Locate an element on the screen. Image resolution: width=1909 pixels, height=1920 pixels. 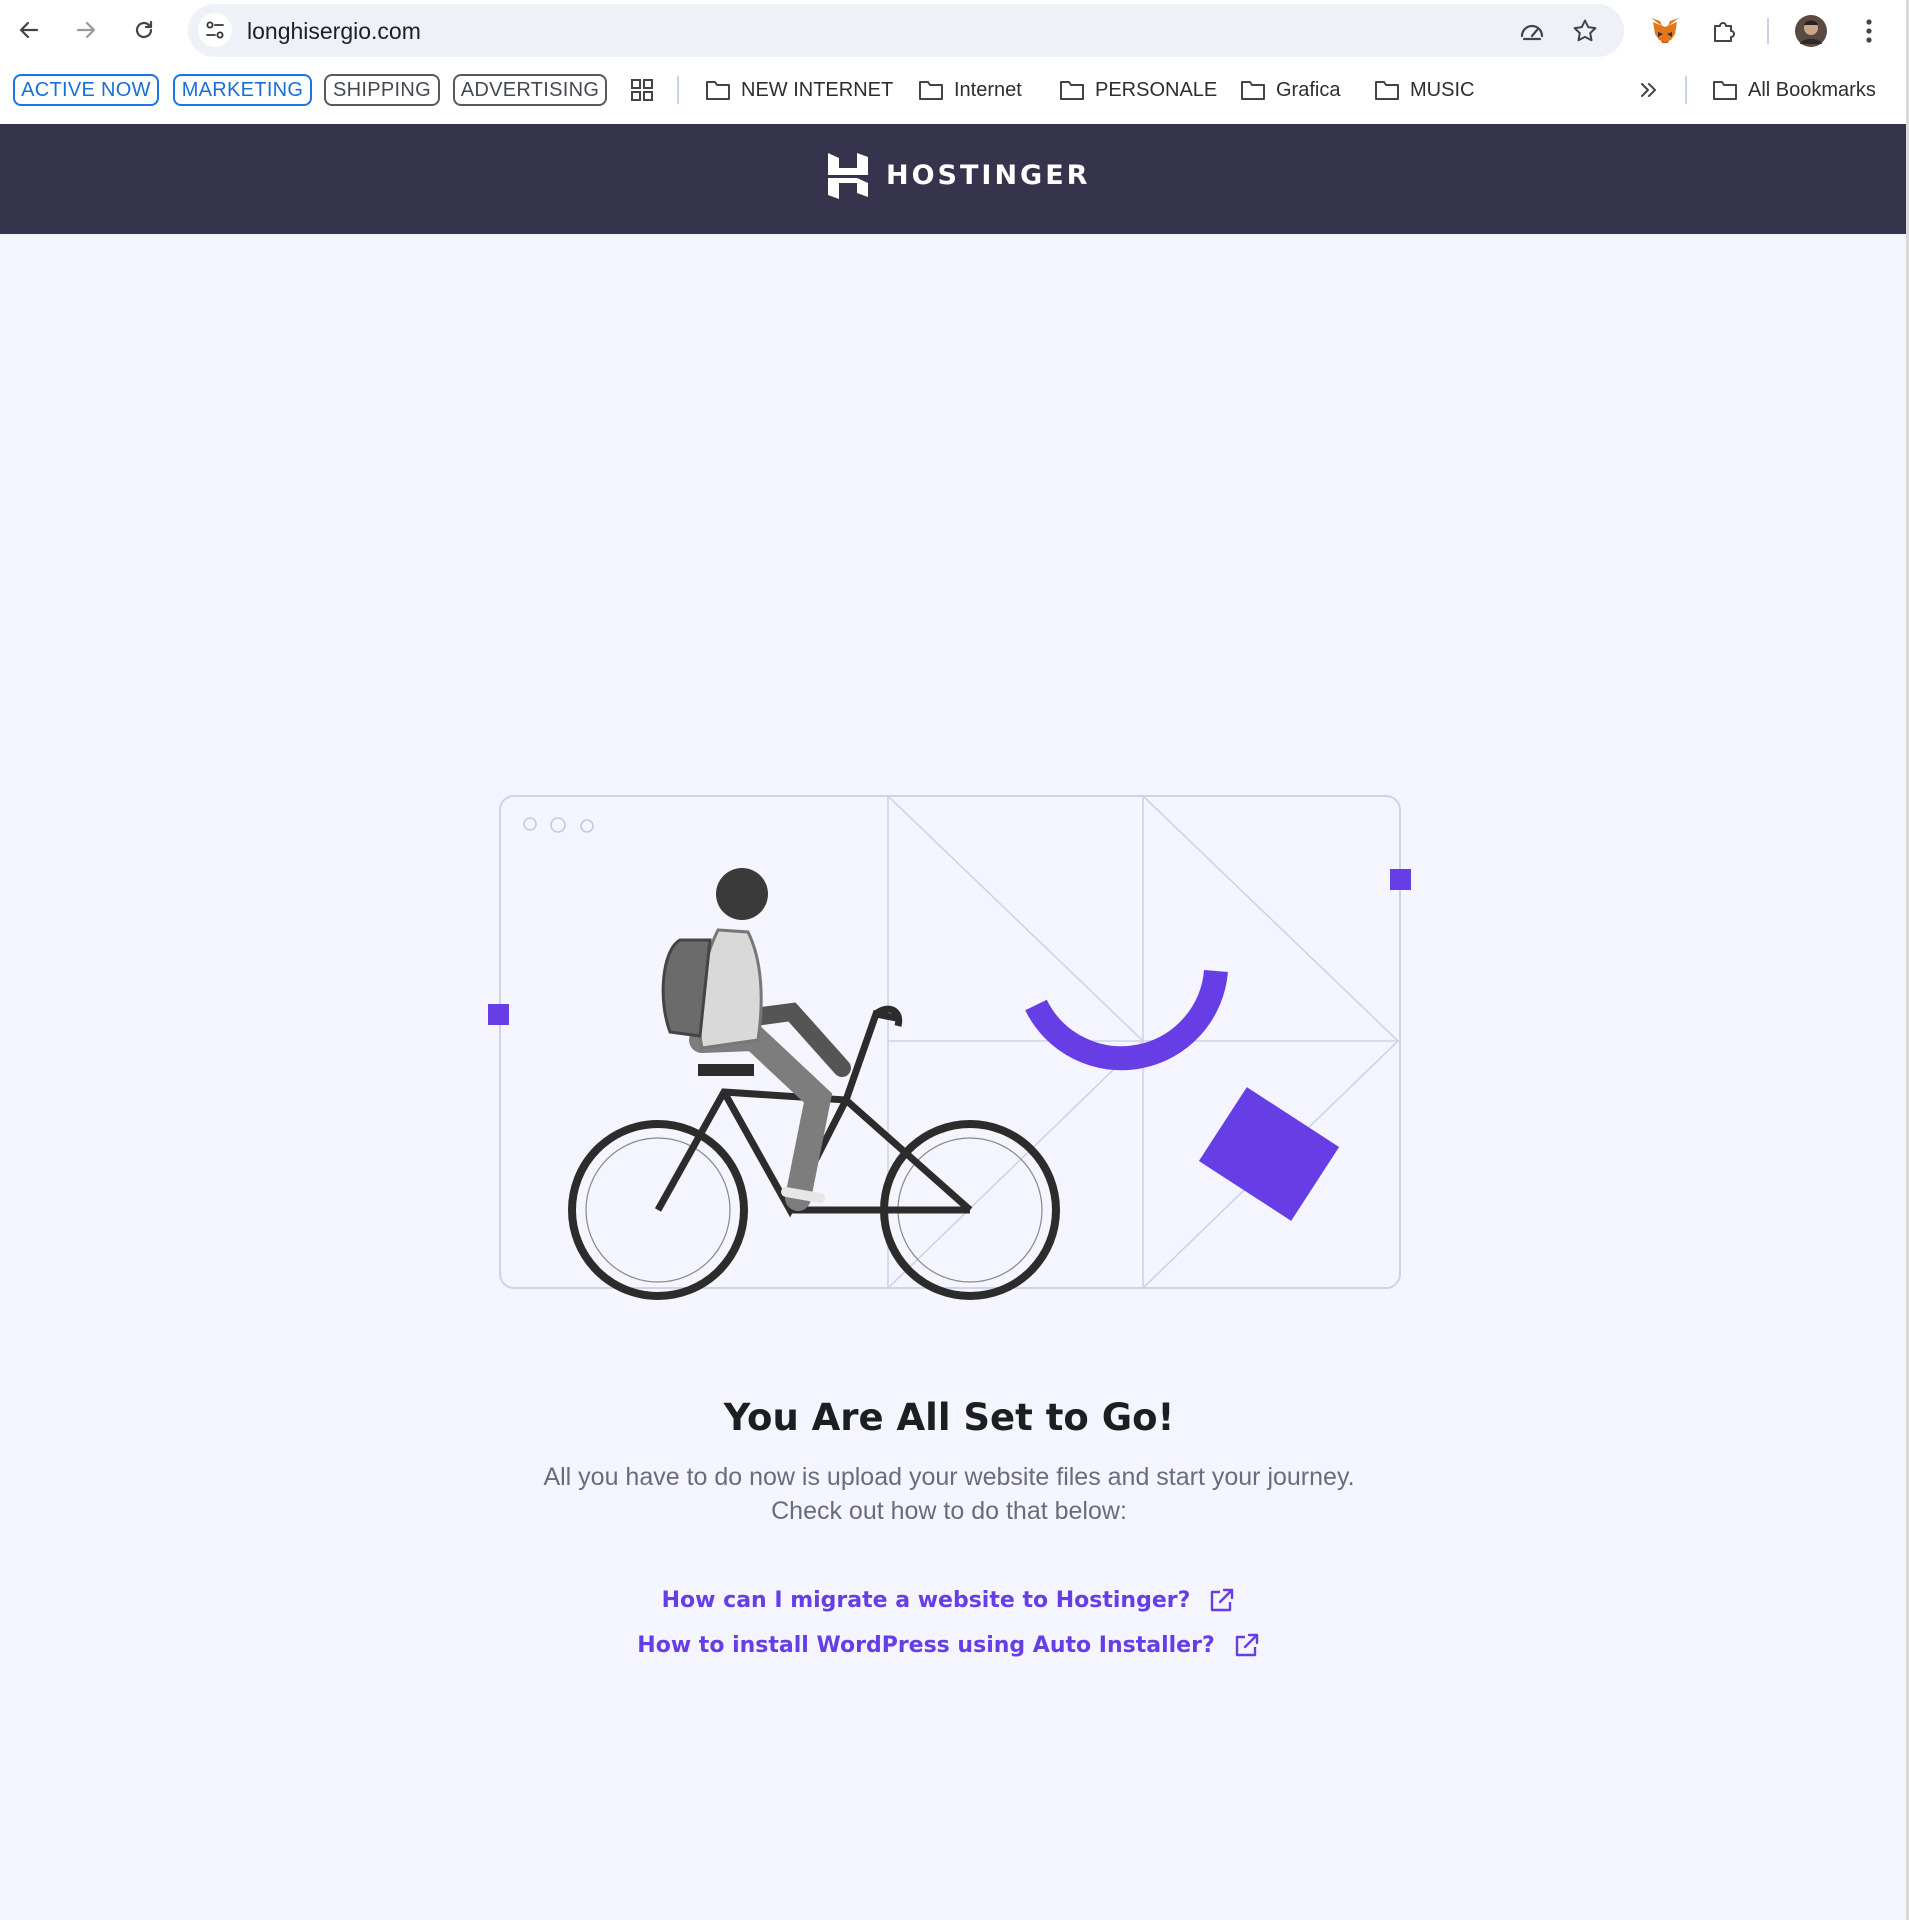
apps-button is located at coordinates (642, 90).